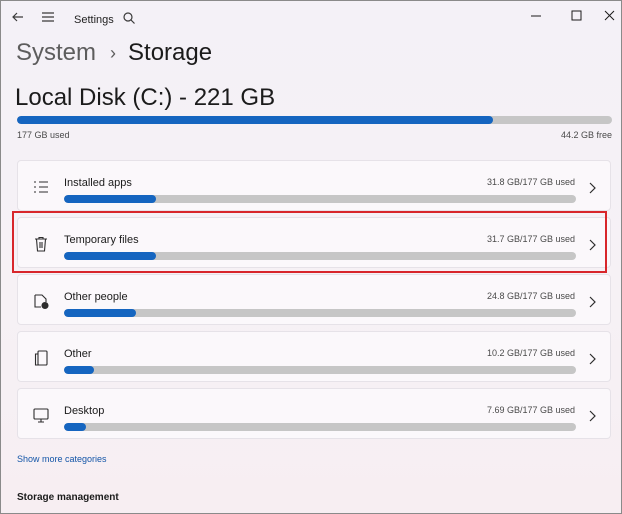  What do you see at coordinates (530, 182) in the screenshot?
I see `category-usage: 31.8 GB/177 GB used` at bounding box center [530, 182].